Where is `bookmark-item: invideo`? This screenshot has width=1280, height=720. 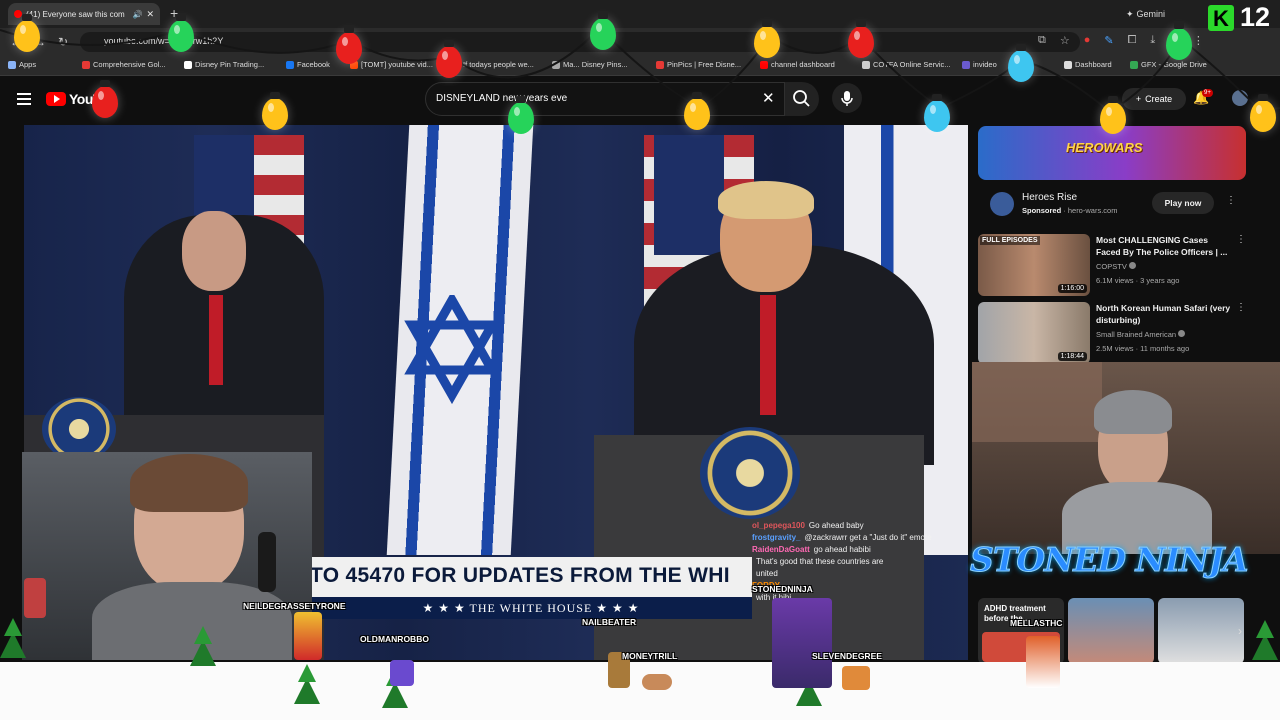 bookmark-item: invideo is located at coordinates (979, 64).